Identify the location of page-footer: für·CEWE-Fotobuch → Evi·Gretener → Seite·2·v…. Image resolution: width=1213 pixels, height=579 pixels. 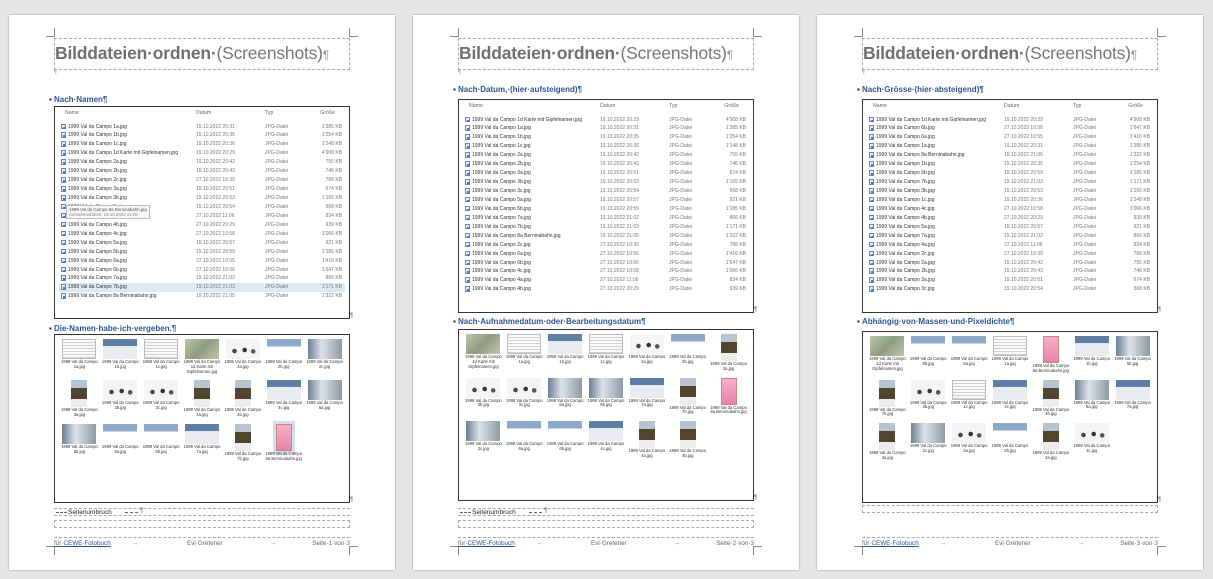
(606, 542).